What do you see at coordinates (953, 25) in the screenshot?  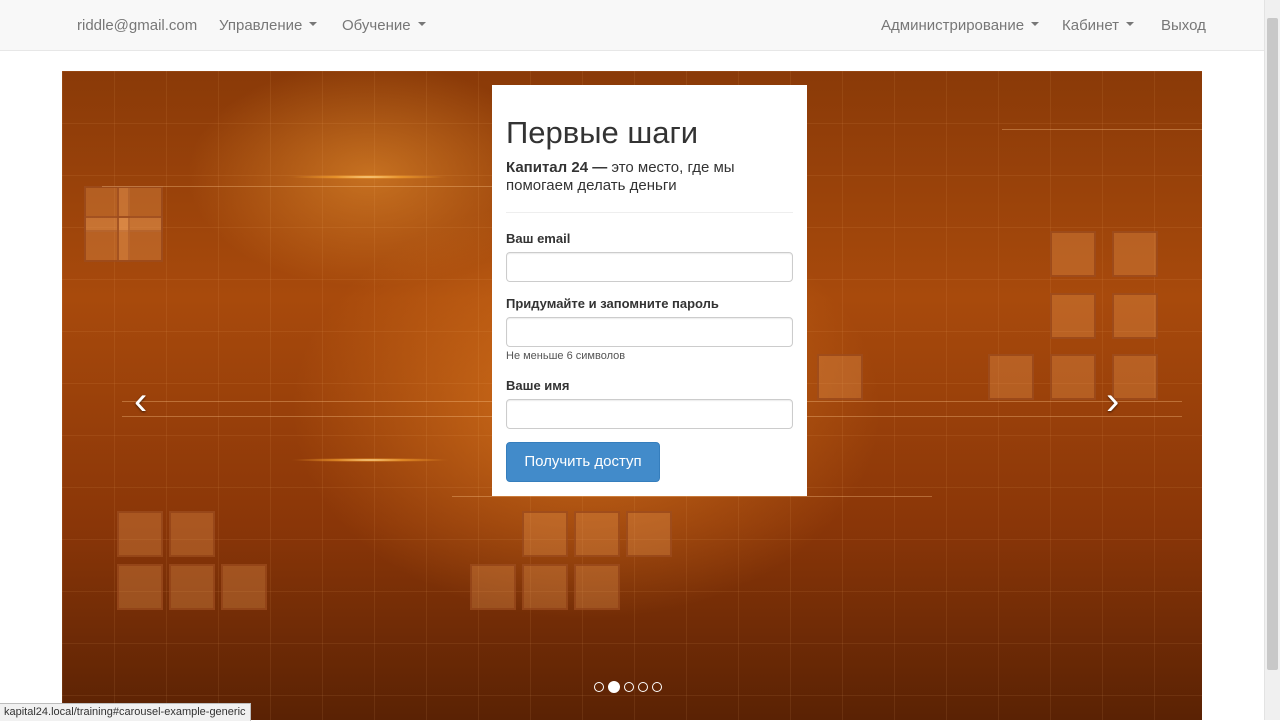 I see `admin-menu-label: Администрирование` at bounding box center [953, 25].